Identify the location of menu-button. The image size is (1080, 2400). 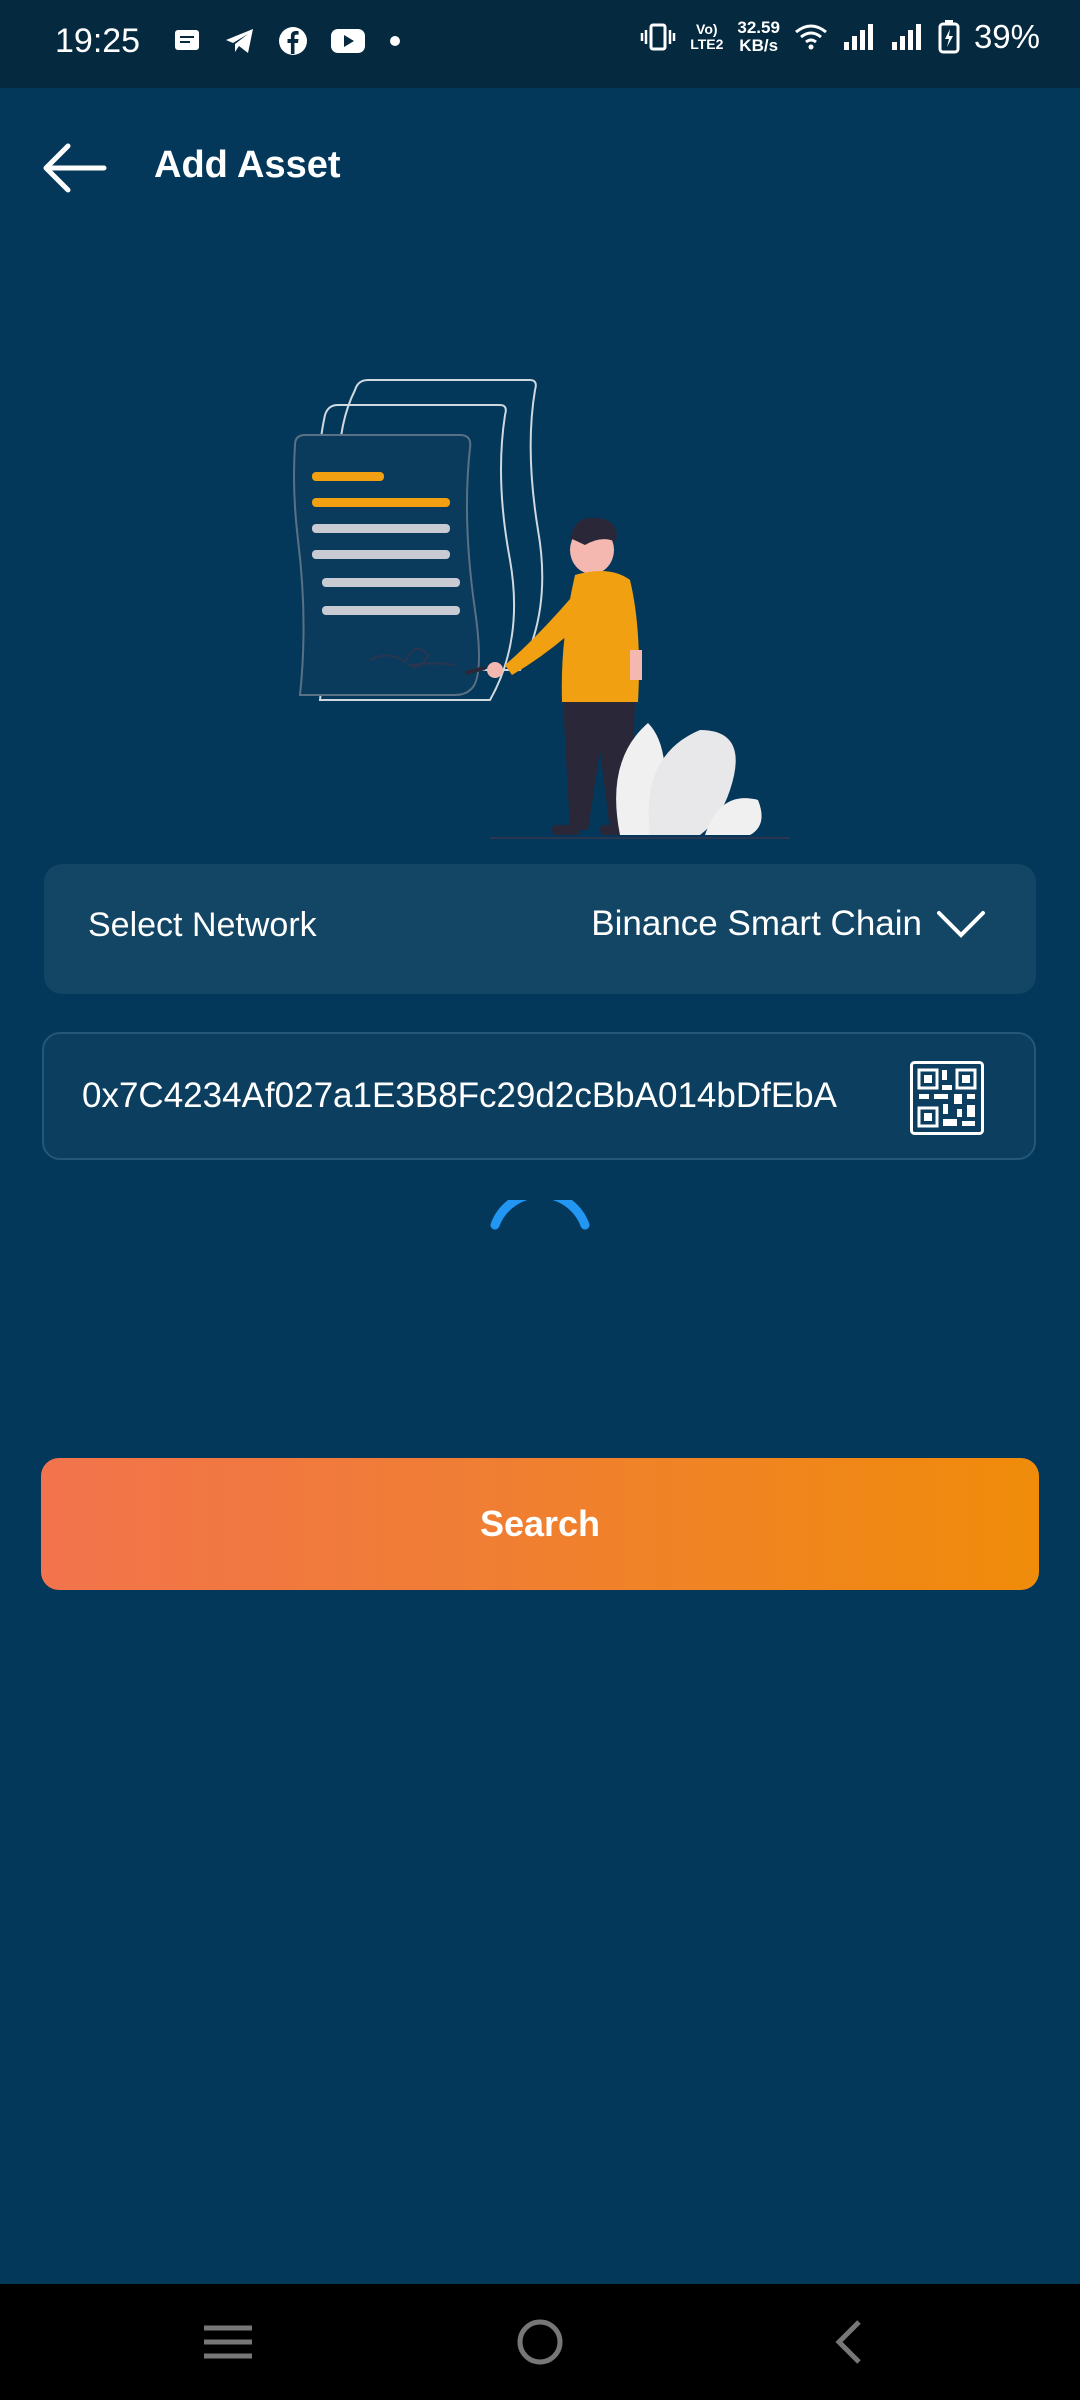
(229, 2342).